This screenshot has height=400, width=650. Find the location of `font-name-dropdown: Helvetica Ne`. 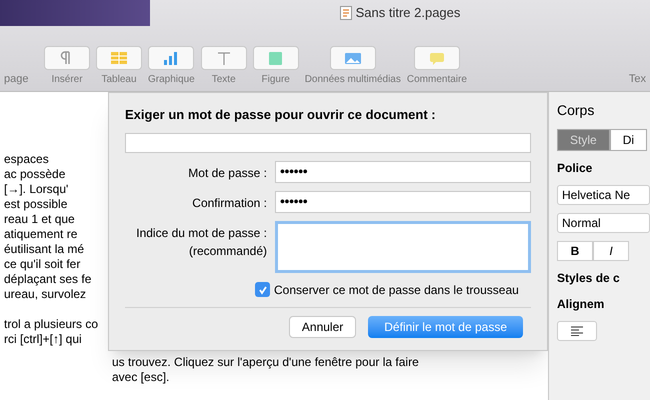

font-name-dropdown: Helvetica Ne is located at coordinates (603, 195).